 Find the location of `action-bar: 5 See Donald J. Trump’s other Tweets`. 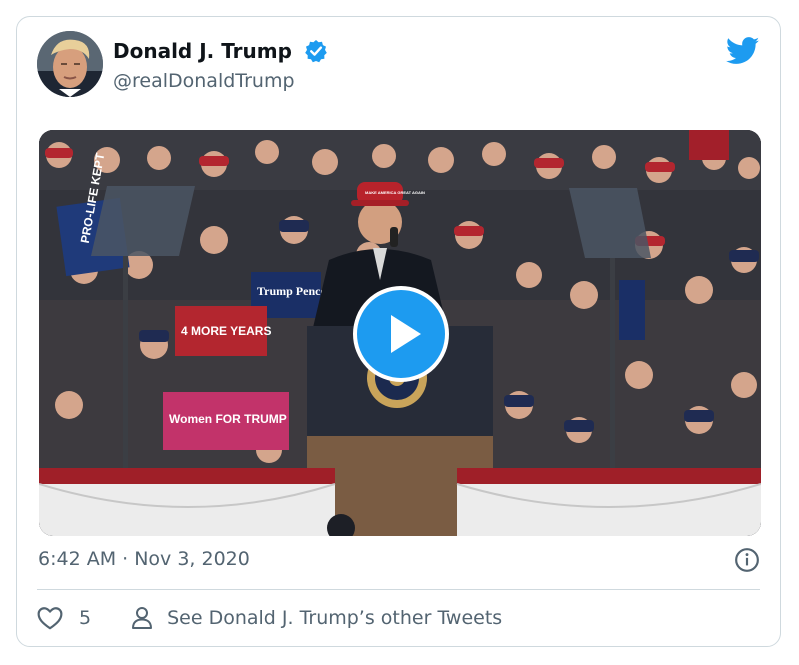

action-bar: 5 See Donald J. Trump’s other Tweets is located at coordinates (269, 618).